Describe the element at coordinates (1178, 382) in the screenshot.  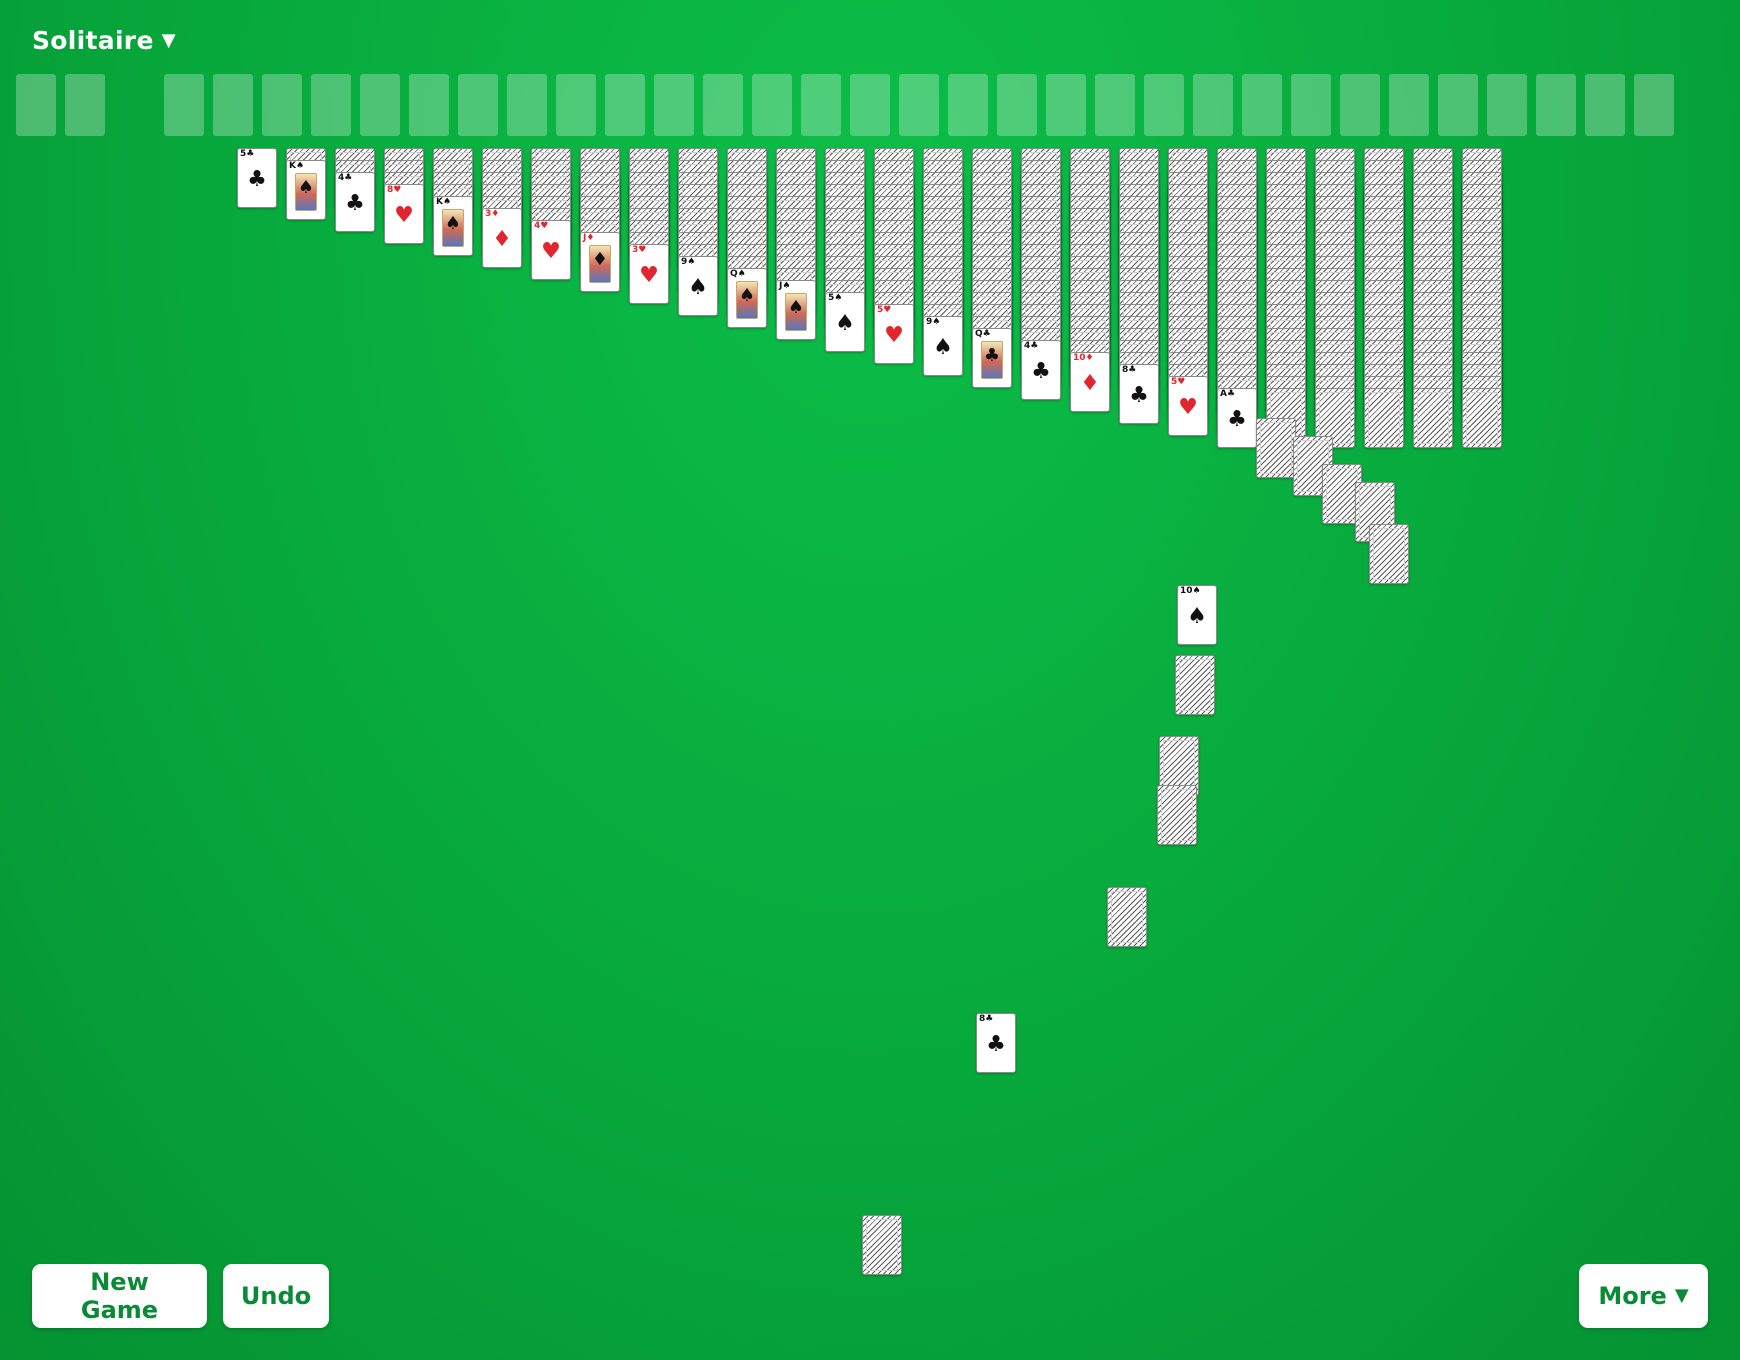
I see `card-rank: 5♥` at that location.